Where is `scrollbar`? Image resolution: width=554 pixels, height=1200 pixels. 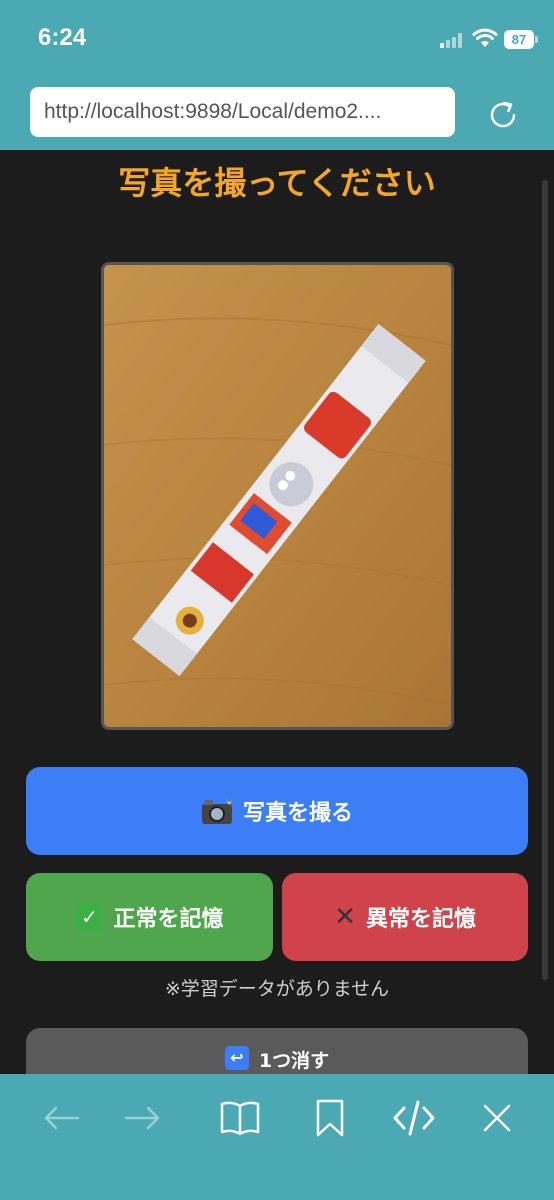
scrollbar is located at coordinates (545, 580).